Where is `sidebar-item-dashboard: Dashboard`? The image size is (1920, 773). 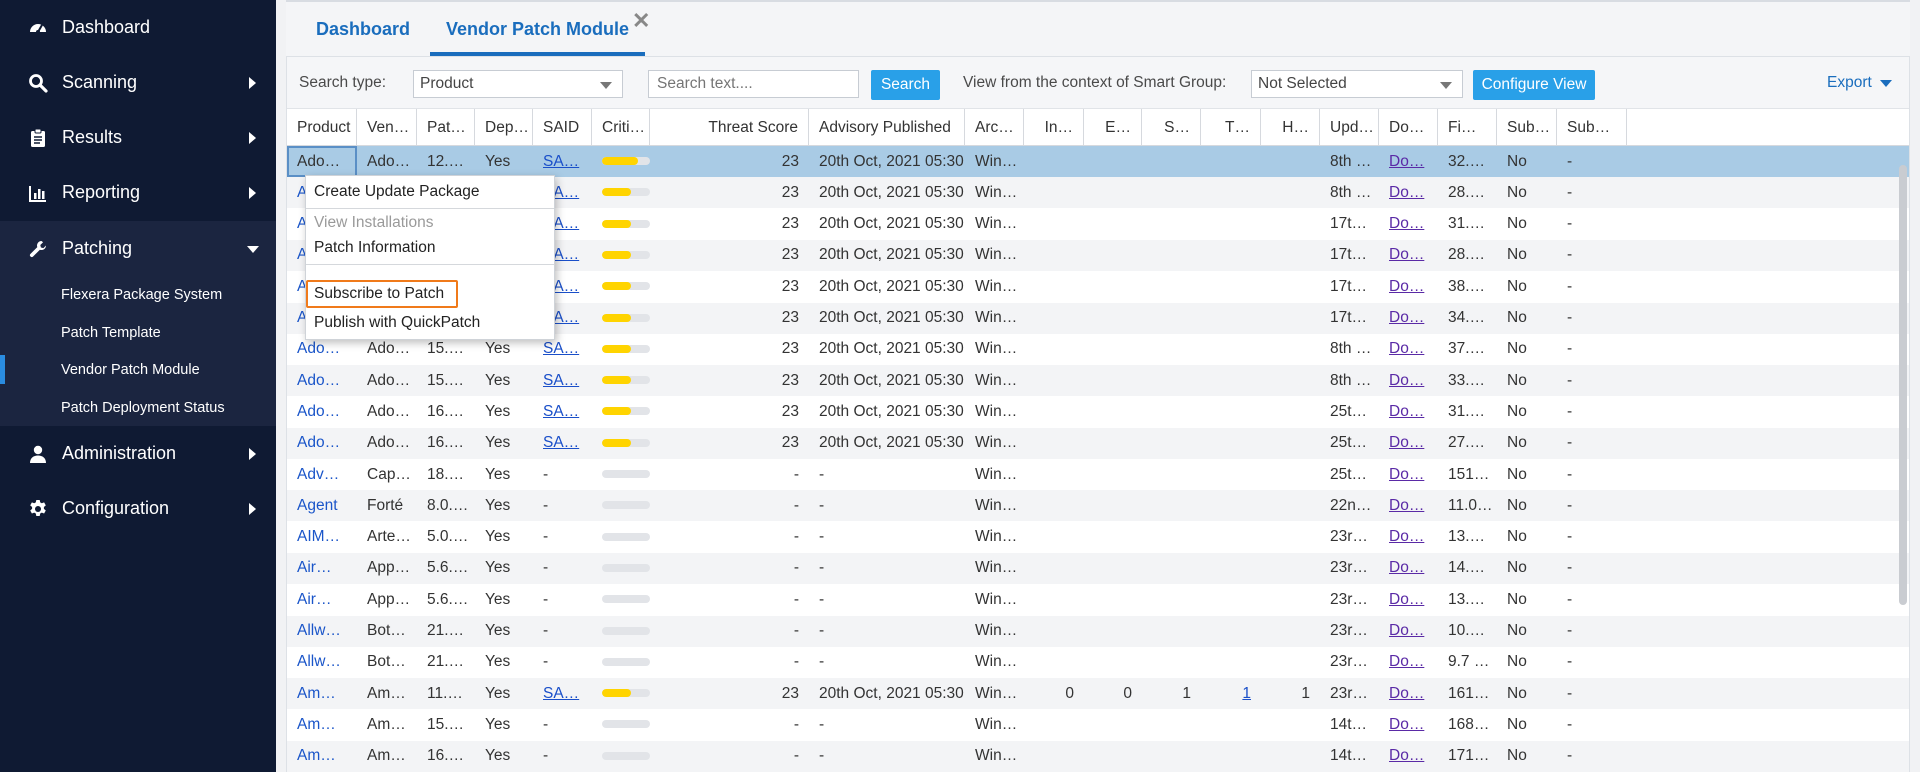
sidebar-item-dashboard: Dashboard is located at coordinates (138, 27).